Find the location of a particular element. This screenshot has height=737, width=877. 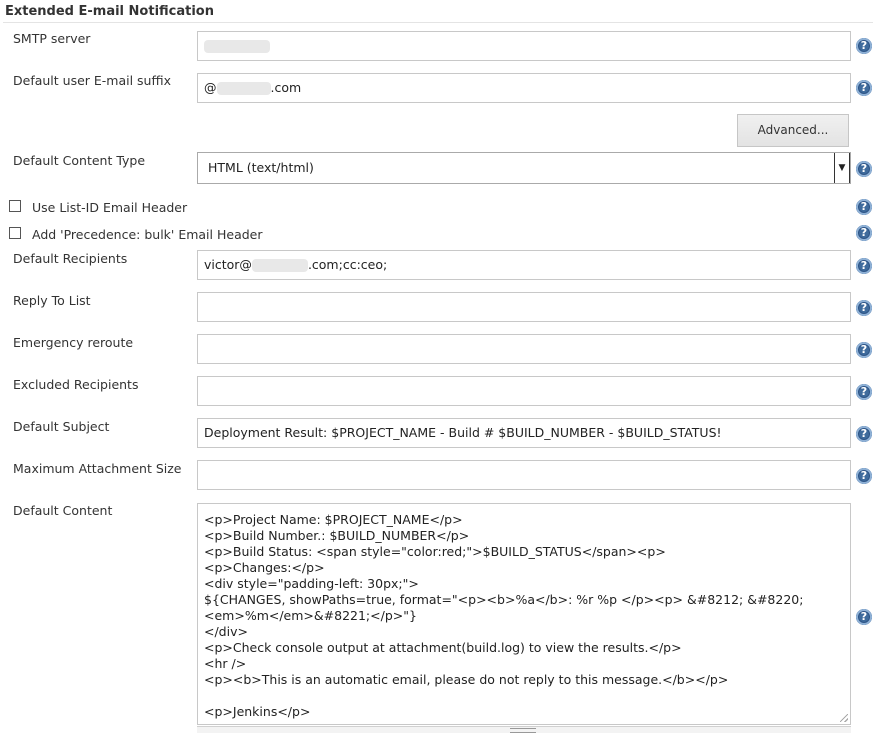

content-line: <em>%m</em>&#8221;</p>"} is located at coordinates (310, 615).